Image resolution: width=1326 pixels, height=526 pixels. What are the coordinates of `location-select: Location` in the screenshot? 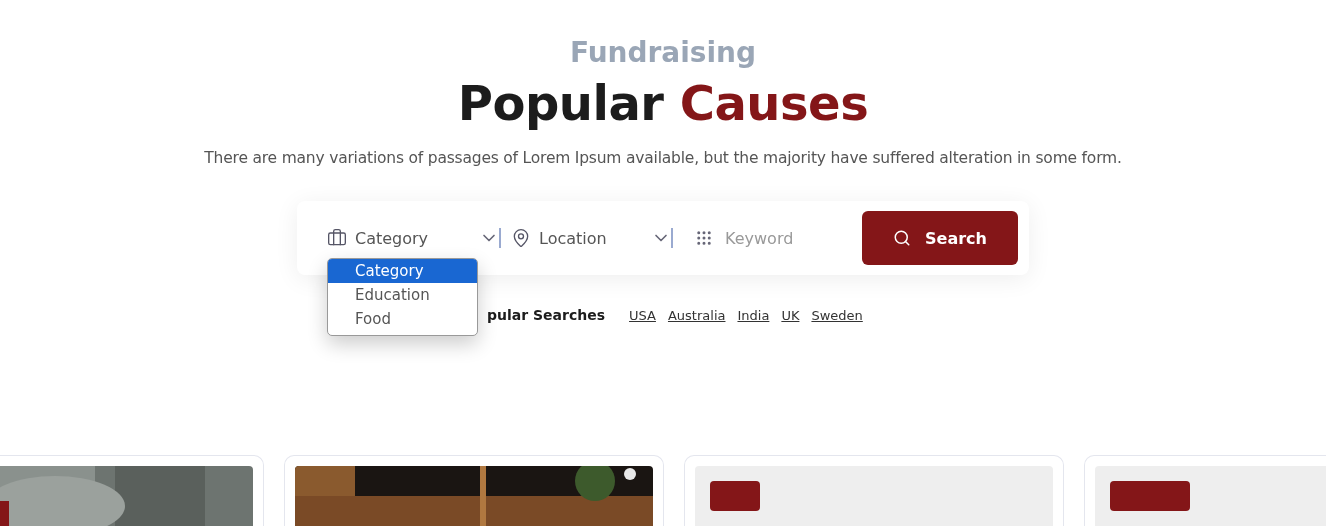 It's located at (591, 238).